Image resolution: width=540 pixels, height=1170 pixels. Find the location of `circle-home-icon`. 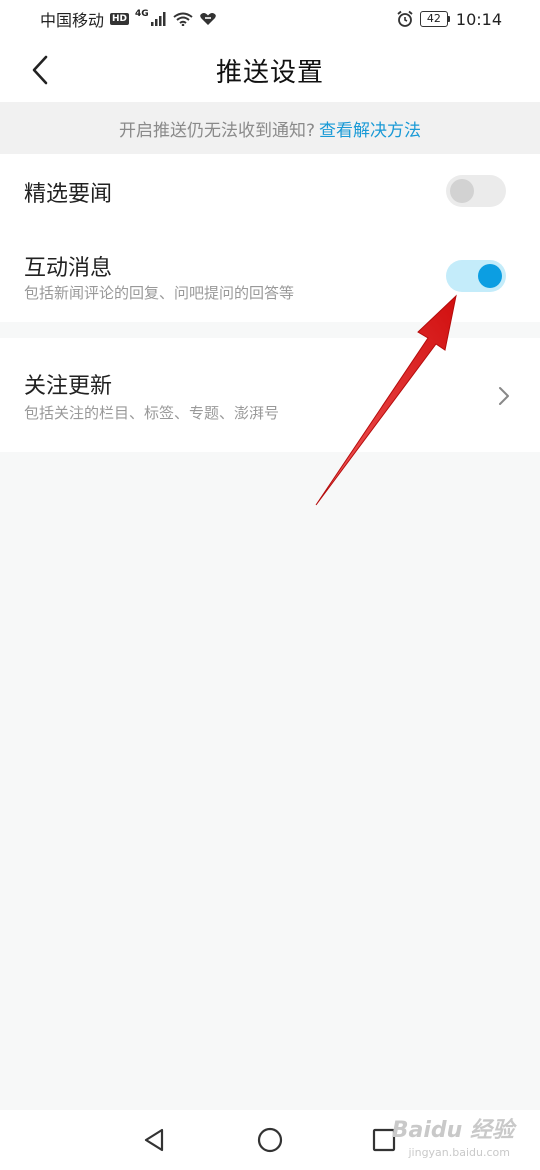

circle-home-icon is located at coordinates (270, 1140).